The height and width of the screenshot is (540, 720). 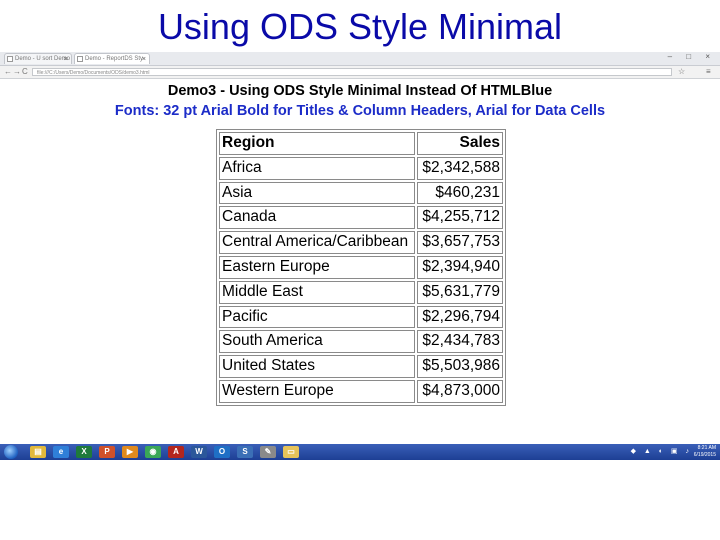 I want to click on table-row: Asia $460,231, so click(x=361, y=193).